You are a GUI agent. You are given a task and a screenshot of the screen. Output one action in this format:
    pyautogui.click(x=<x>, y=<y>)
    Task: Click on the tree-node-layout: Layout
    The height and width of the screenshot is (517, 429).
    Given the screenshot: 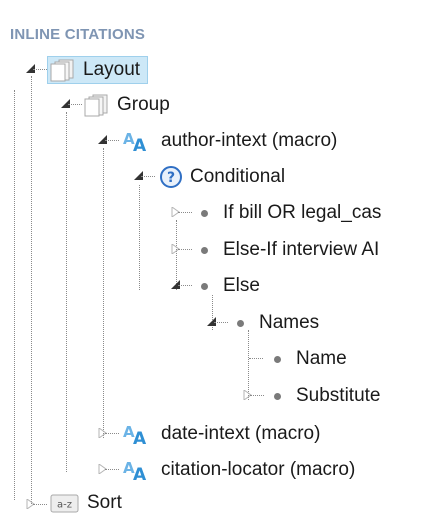 What is the action you would take?
    pyautogui.click(x=98, y=70)
    